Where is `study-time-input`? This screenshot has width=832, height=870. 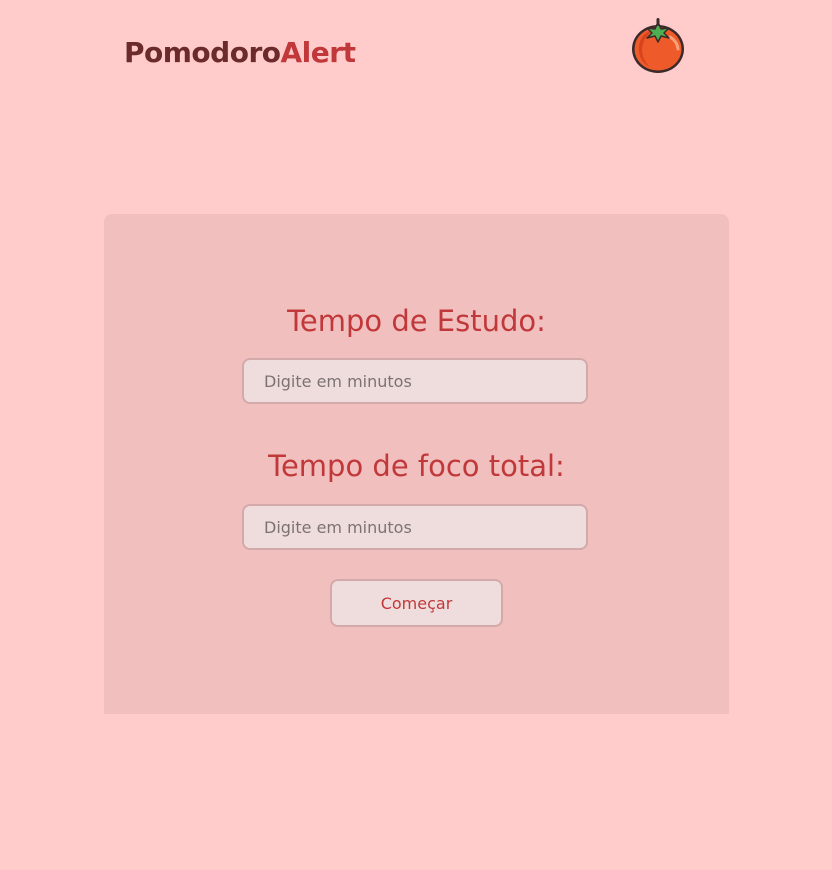
study-time-input is located at coordinates (415, 381).